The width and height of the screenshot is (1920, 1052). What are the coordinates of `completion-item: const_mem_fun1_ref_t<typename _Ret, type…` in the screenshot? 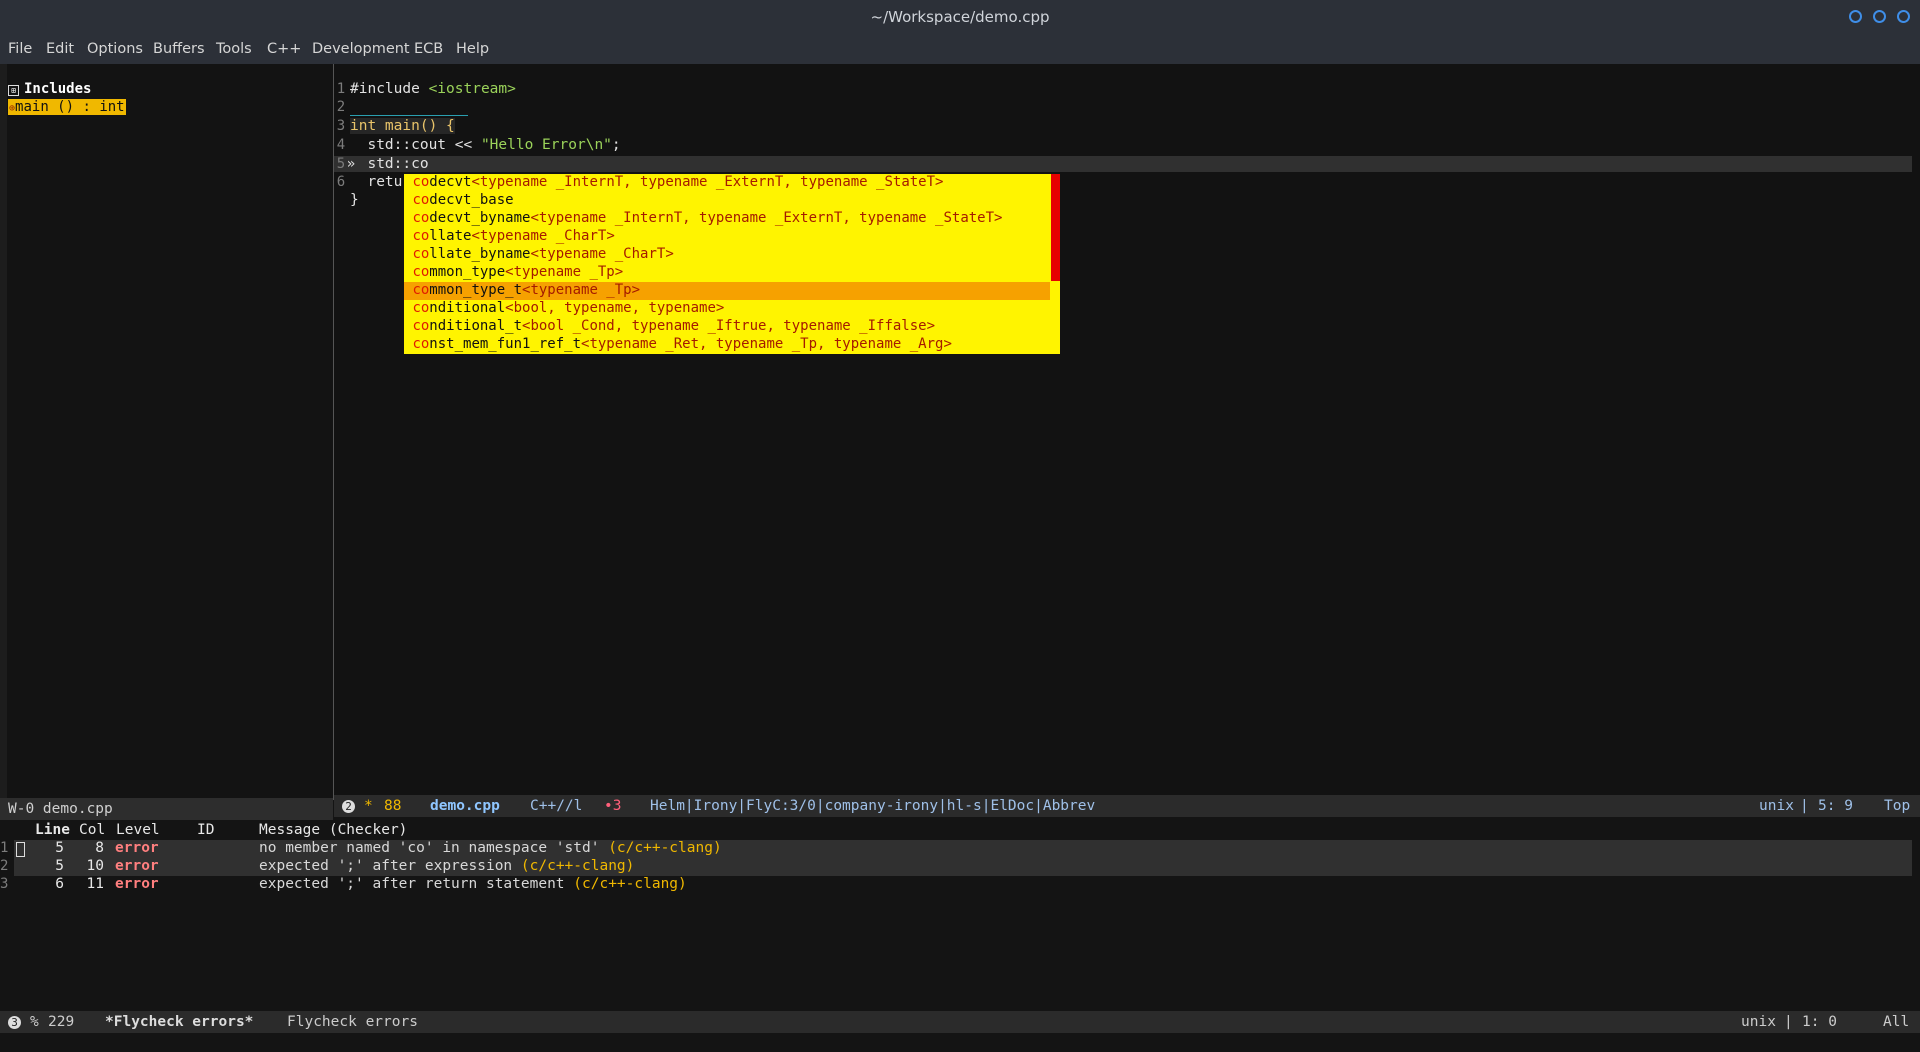 It's located at (727, 345).